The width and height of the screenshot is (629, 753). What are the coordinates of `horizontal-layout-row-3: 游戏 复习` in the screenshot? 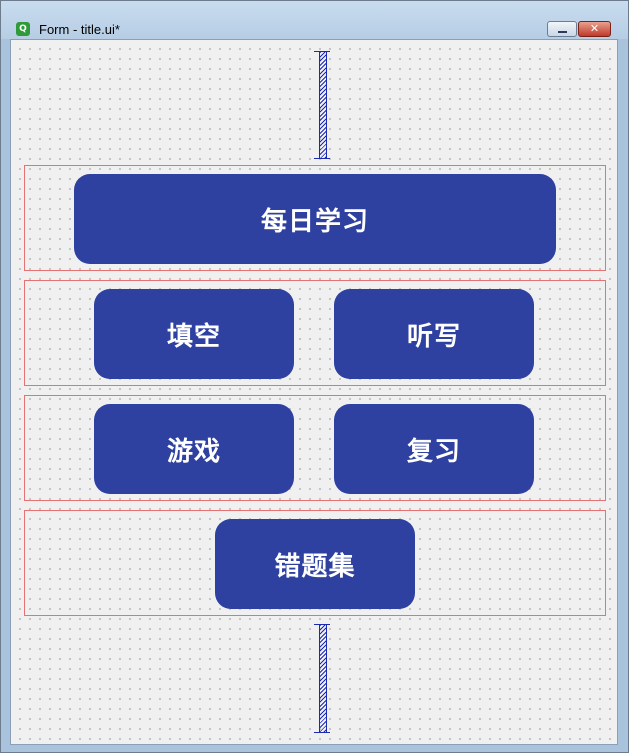 It's located at (315, 448).